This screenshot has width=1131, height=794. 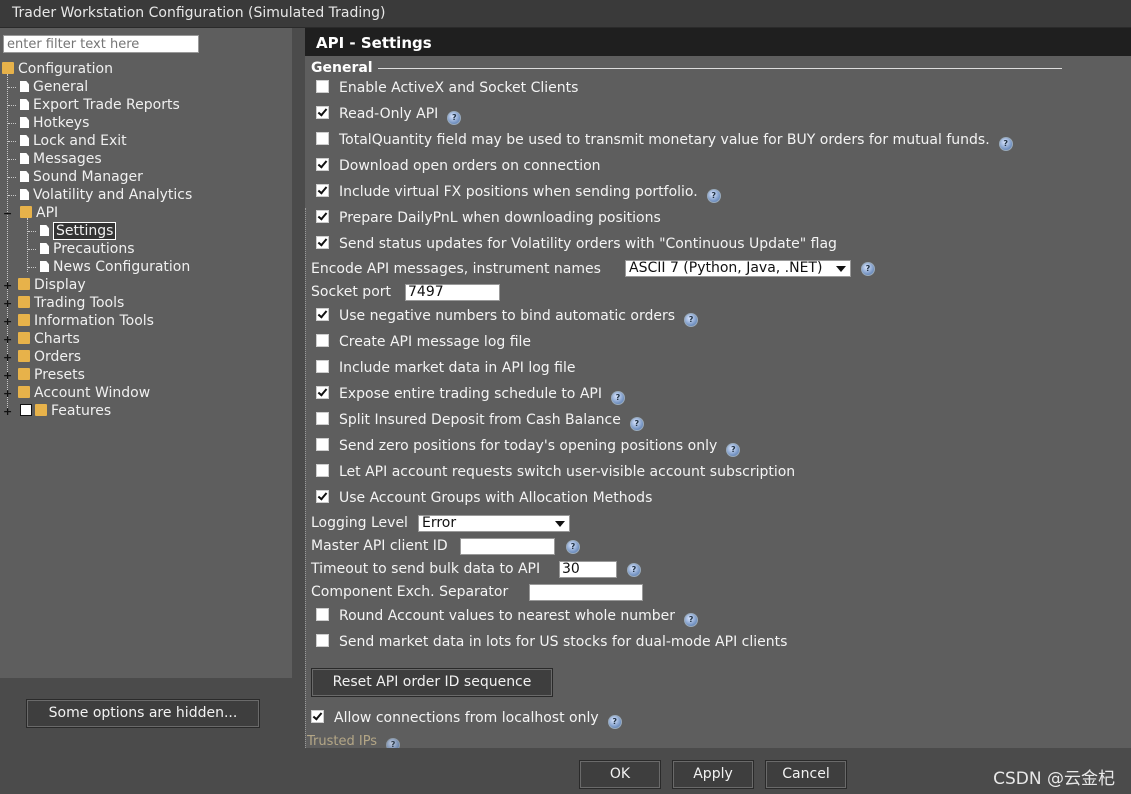 What do you see at coordinates (73, 141) in the screenshot?
I see `tree-item-lock-and-exit: Lock and Exit` at bounding box center [73, 141].